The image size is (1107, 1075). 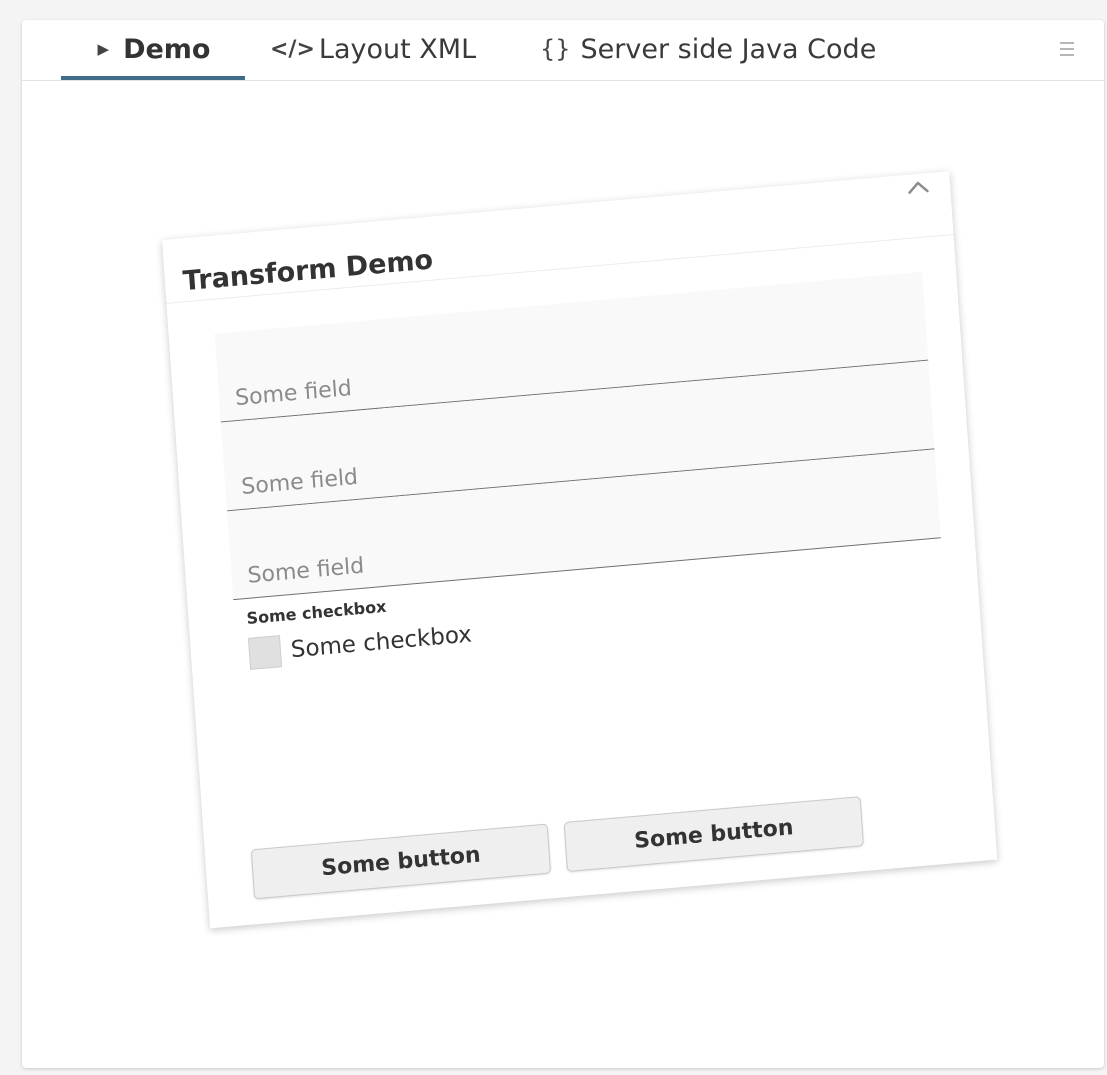 I want to click on active-tab-indicator, so click(x=153, y=78).